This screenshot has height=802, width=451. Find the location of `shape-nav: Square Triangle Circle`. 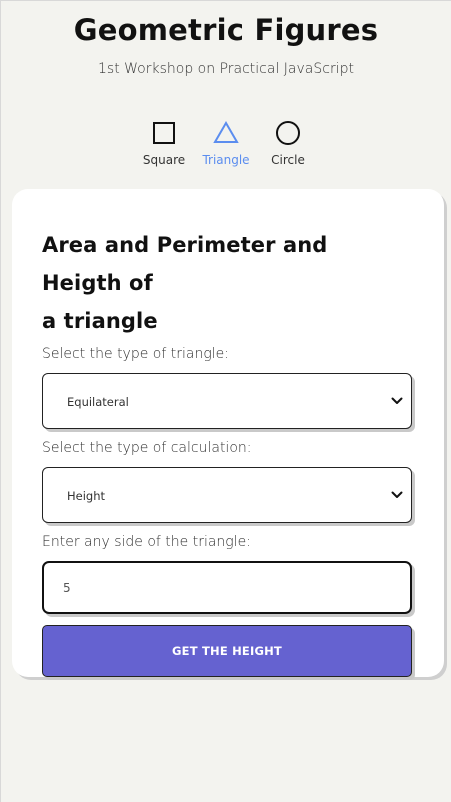

shape-nav: Square Triangle Circle is located at coordinates (226, 143).